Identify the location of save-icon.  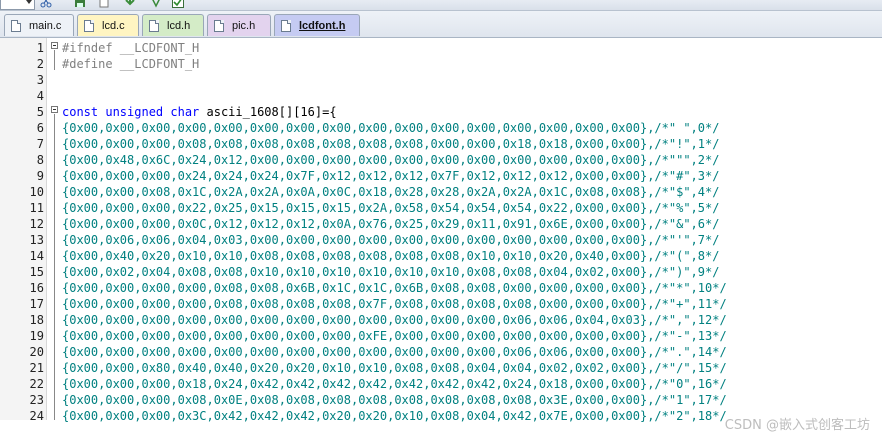
(80, 4).